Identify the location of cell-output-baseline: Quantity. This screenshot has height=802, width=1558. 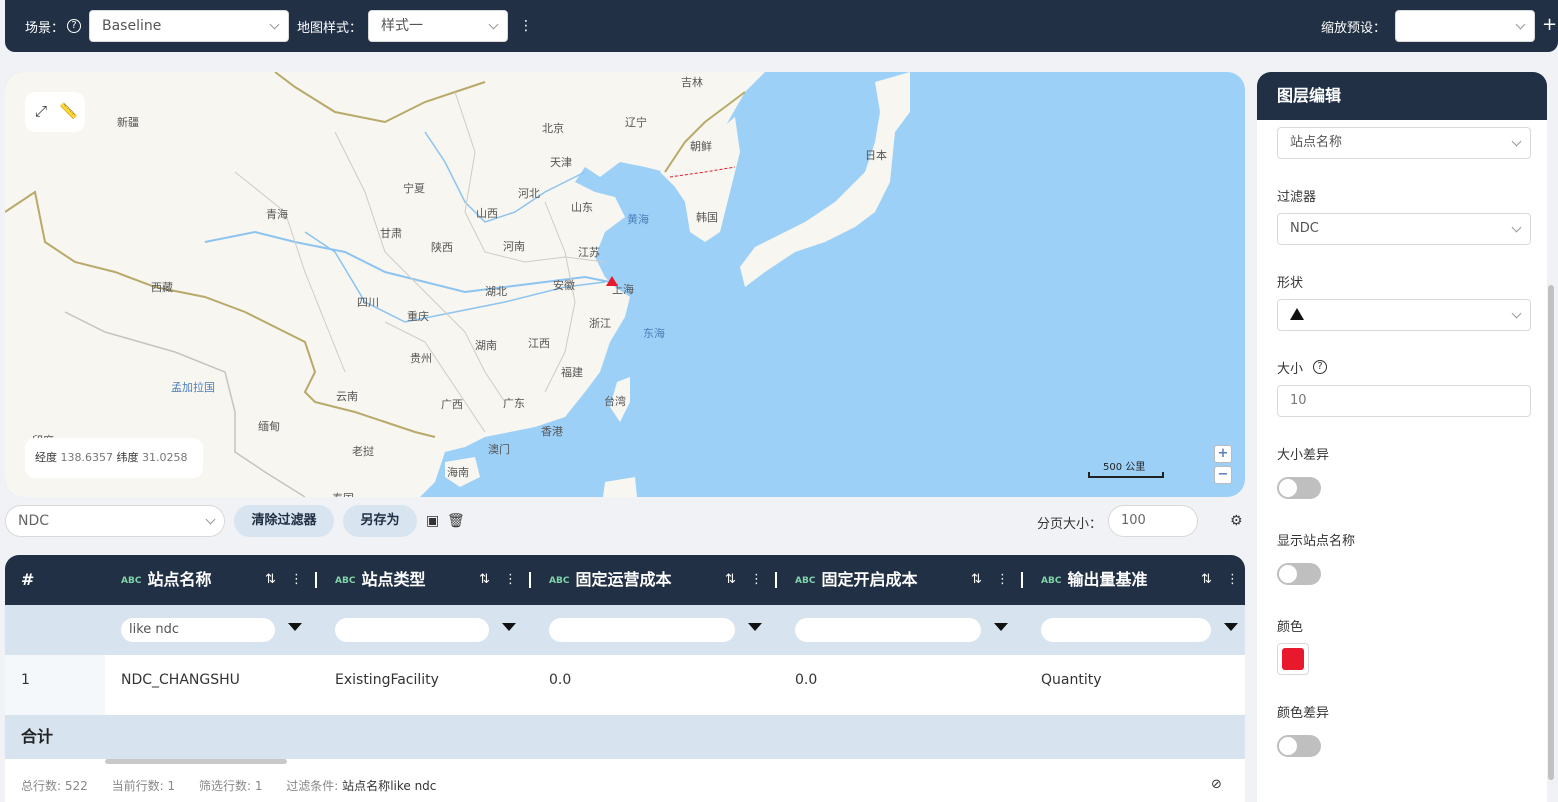
(1071, 680).